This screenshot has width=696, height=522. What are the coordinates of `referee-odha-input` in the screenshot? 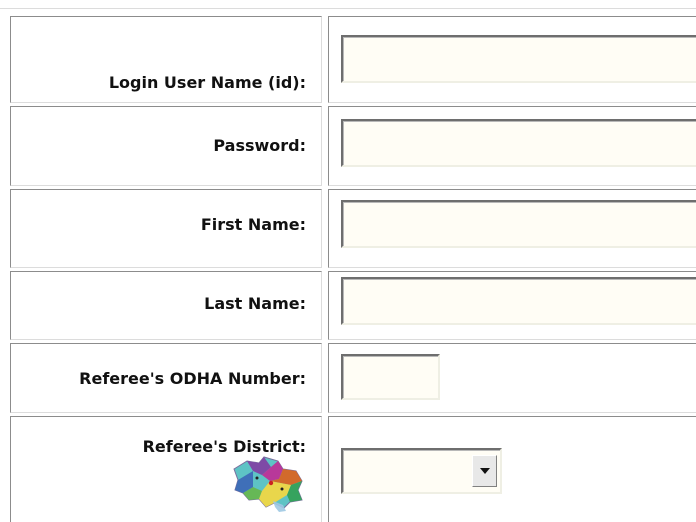 It's located at (390, 377).